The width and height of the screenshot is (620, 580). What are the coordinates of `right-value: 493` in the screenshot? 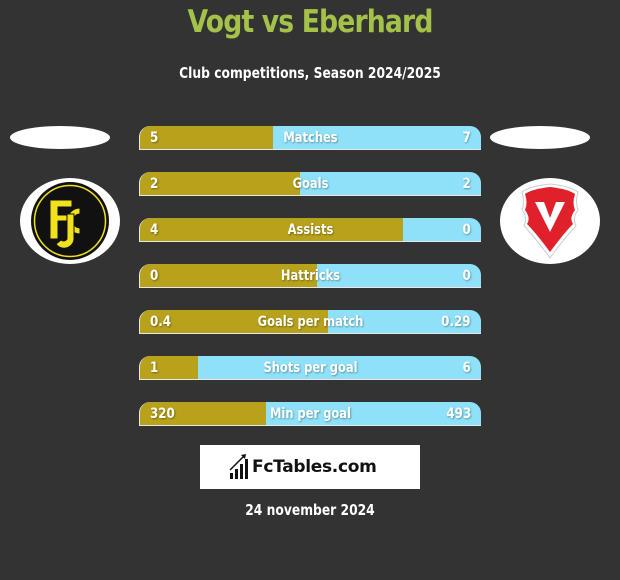 It's located at (458, 414).